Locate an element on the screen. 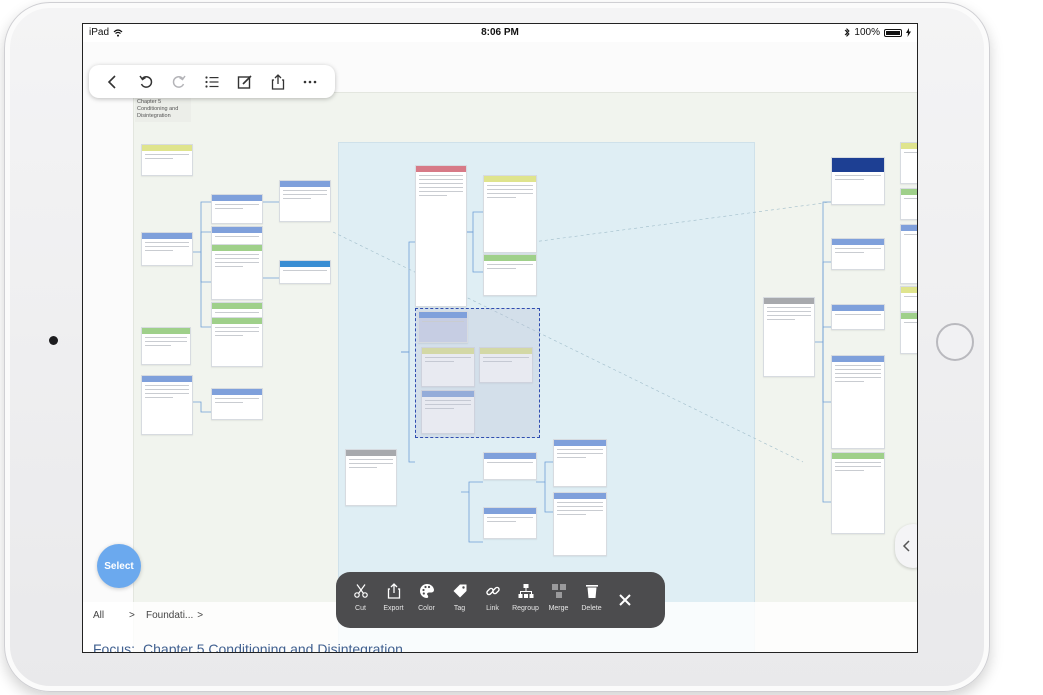 The height and width of the screenshot is (695, 1043). cut-action: Cut is located at coordinates (360, 600).